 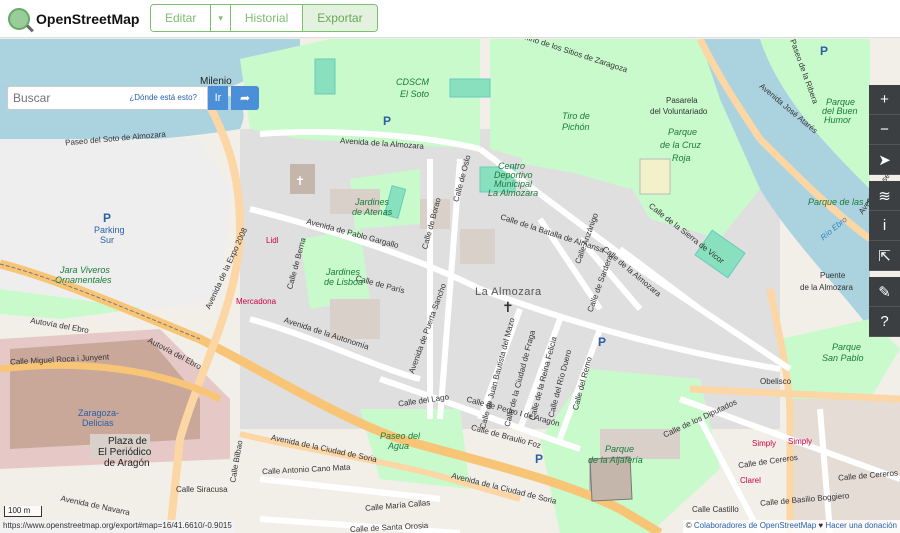 What do you see at coordinates (181, 18) in the screenshot?
I see `tab-edit: Editar` at bounding box center [181, 18].